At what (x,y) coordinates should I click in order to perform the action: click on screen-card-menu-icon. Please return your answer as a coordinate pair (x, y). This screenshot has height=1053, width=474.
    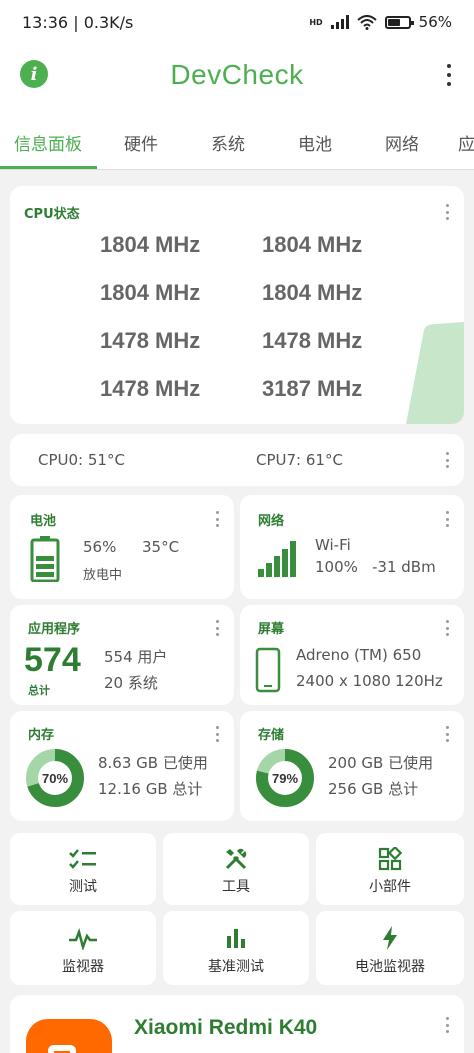
    Looking at the image, I should click on (447, 628).